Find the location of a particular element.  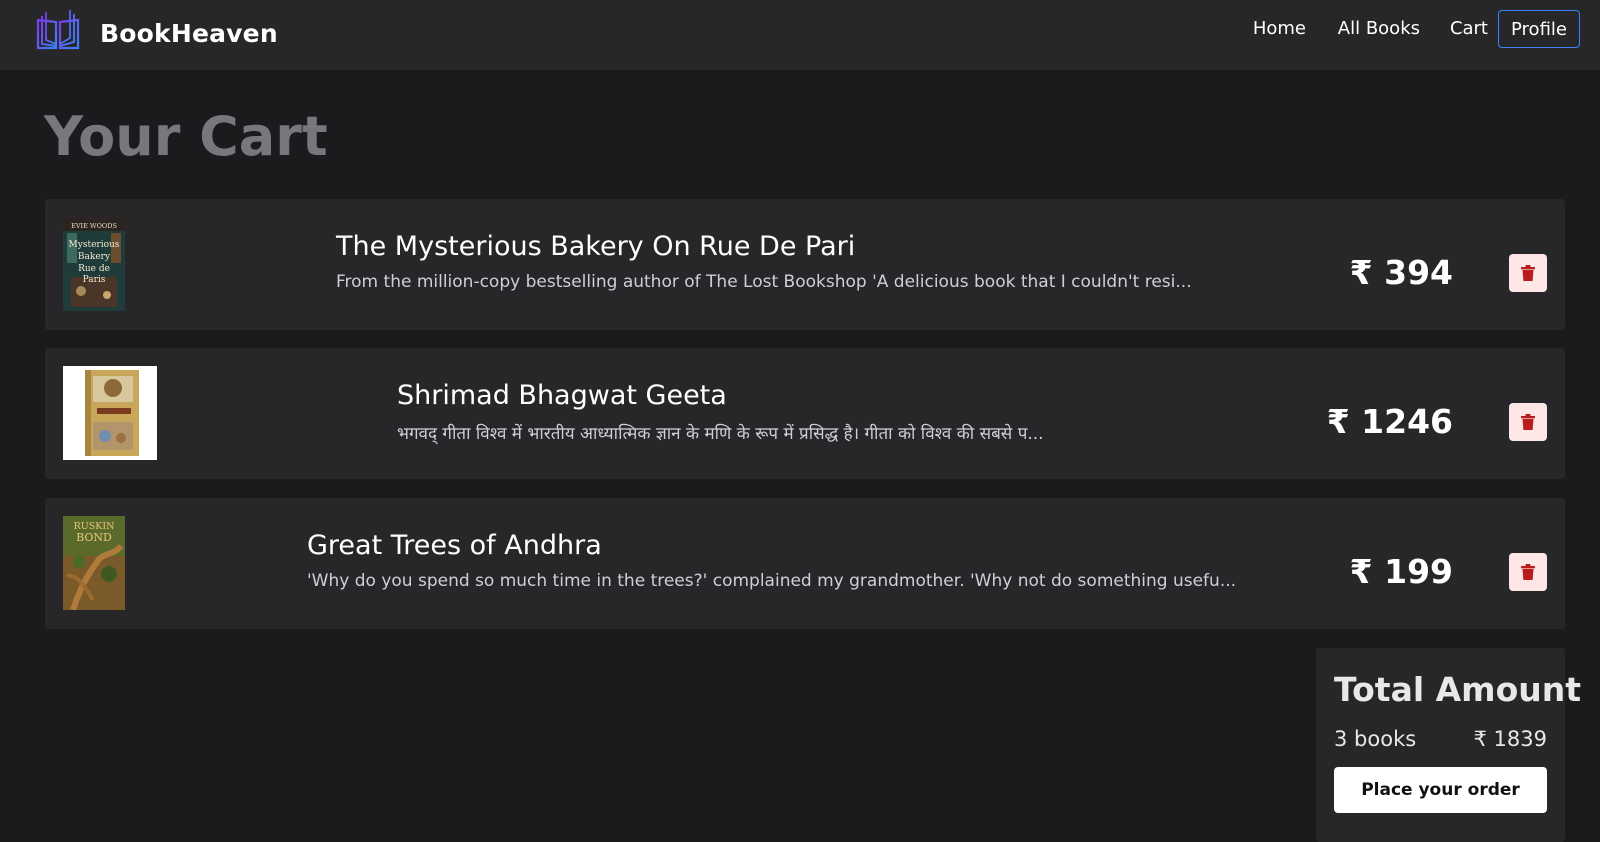

cover-title-line: Mysterious is located at coordinates (94, 245).